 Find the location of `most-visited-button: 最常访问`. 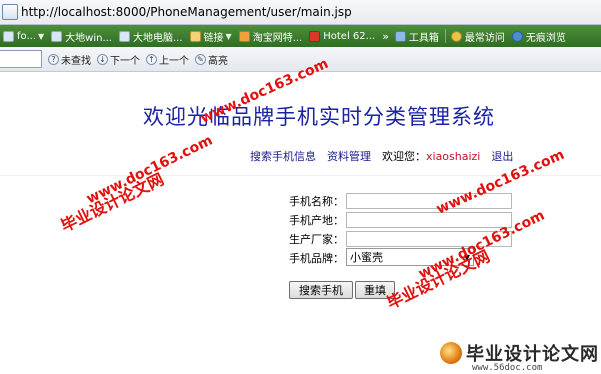

most-visited-button: 最常访问 is located at coordinates (478, 36).